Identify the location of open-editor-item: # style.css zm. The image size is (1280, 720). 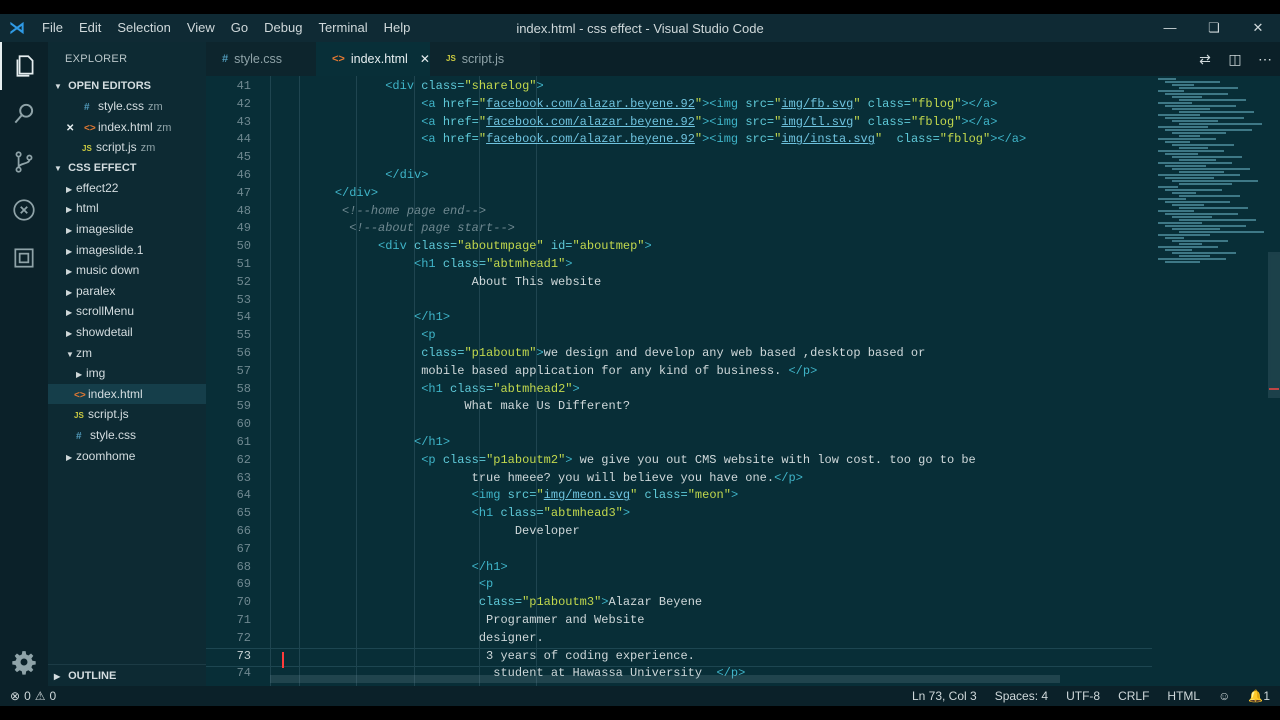
(127, 106).